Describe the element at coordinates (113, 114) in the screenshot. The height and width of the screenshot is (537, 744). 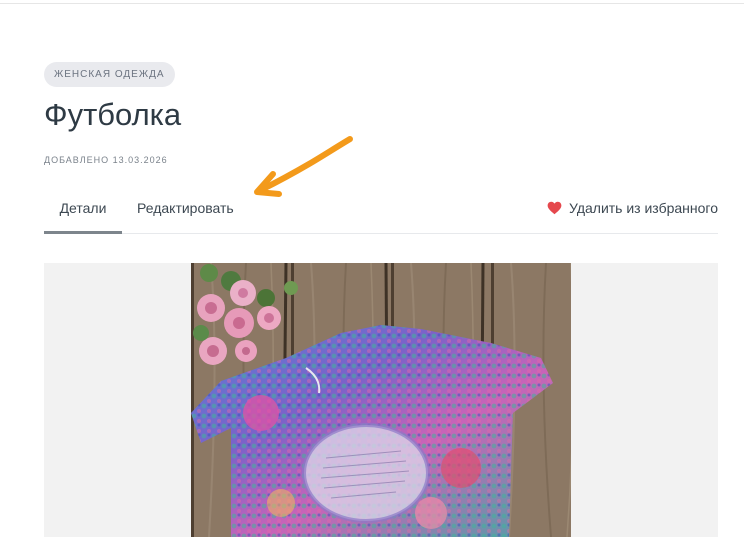
I see `page-title: Футболка` at that location.